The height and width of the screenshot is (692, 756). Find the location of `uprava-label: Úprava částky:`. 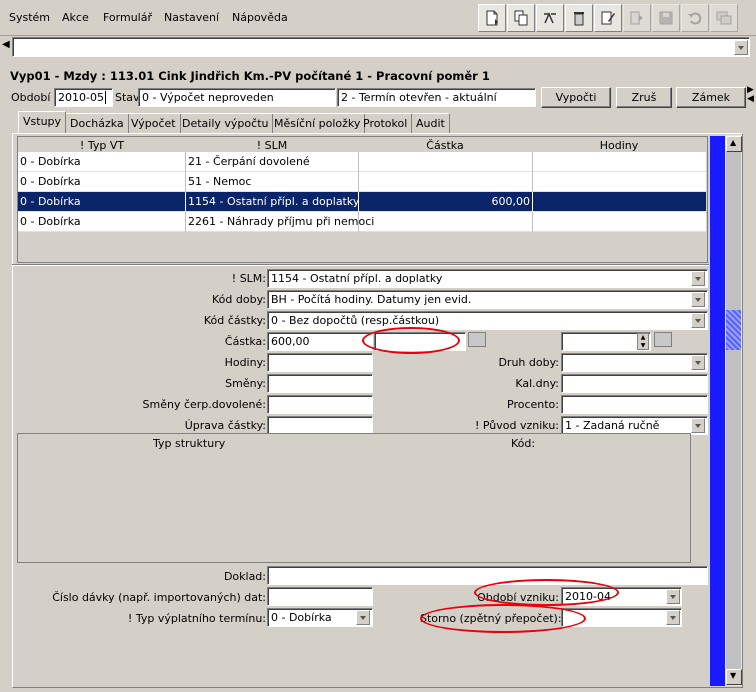

uprava-label: Úprava částky: is located at coordinates (225, 425).